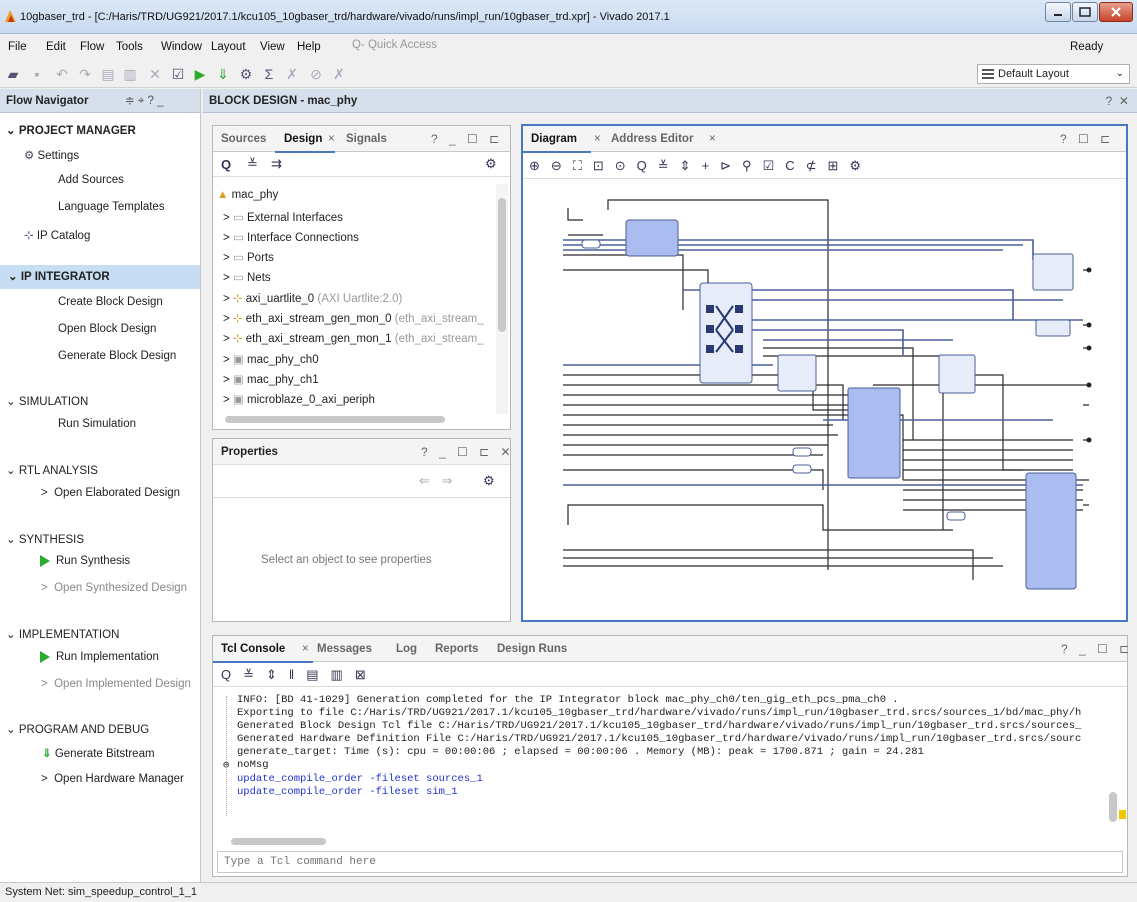 This screenshot has width=1137, height=902. Describe the element at coordinates (247, 195) in the screenshot. I see `tree-item-root: ▲ mac_phy` at that location.